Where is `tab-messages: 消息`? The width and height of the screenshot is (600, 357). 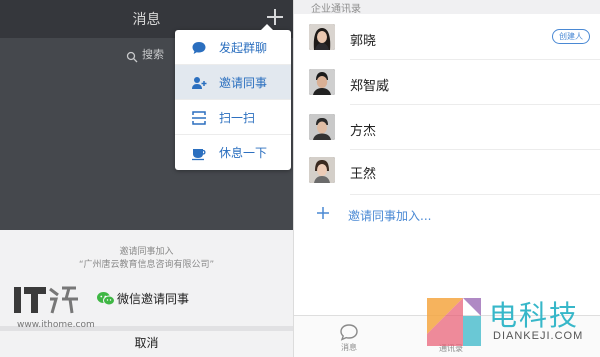
tab-messages: 消息 is located at coordinates (349, 339).